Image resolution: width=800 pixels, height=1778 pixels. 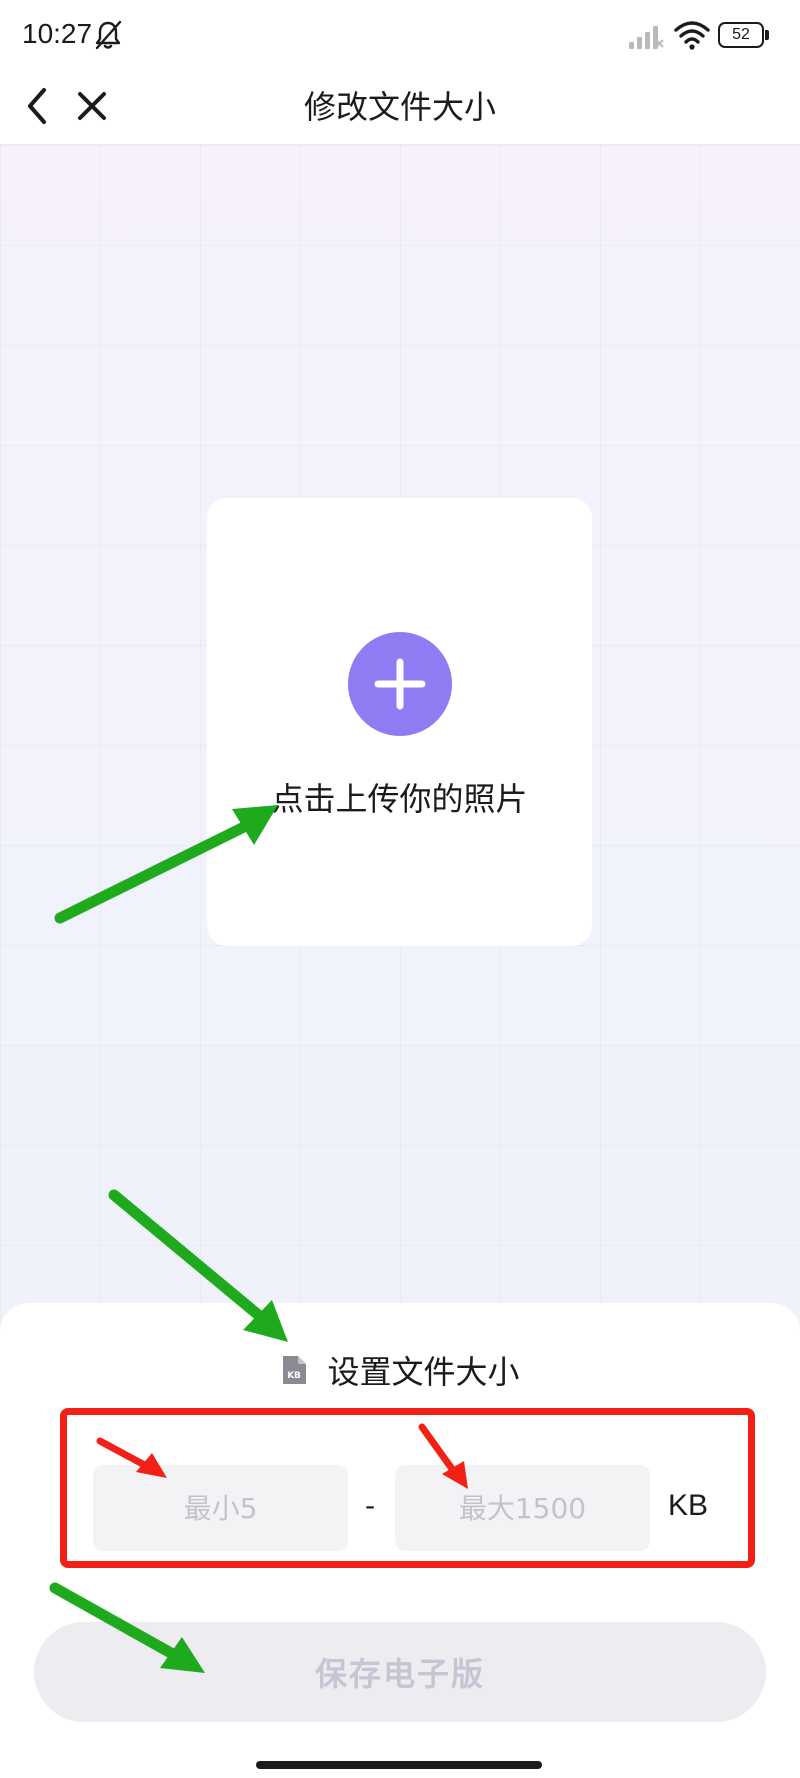 I want to click on size-range-row: - KB, so click(x=403, y=1508).